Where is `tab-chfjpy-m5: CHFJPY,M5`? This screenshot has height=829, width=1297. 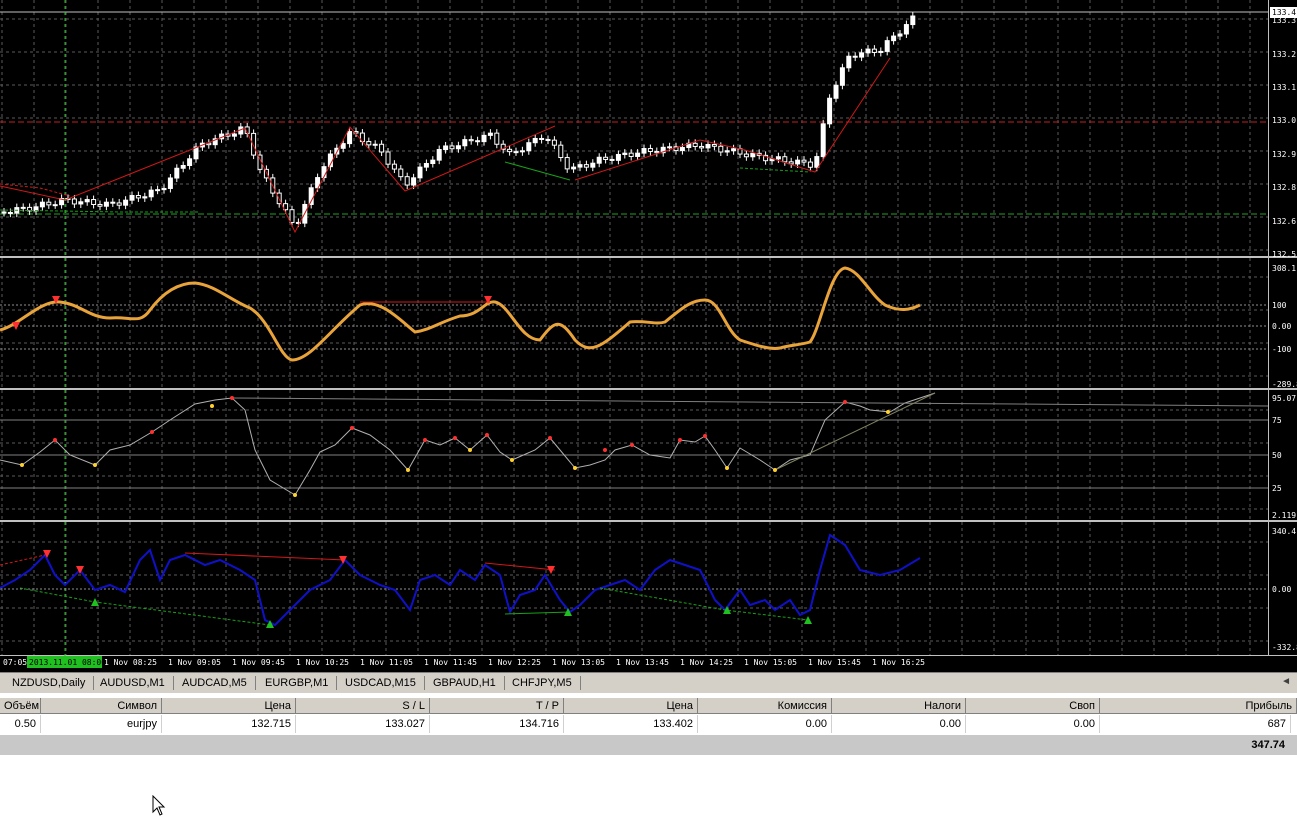 tab-chfjpy-m5: CHFJPY,M5 is located at coordinates (543, 683).